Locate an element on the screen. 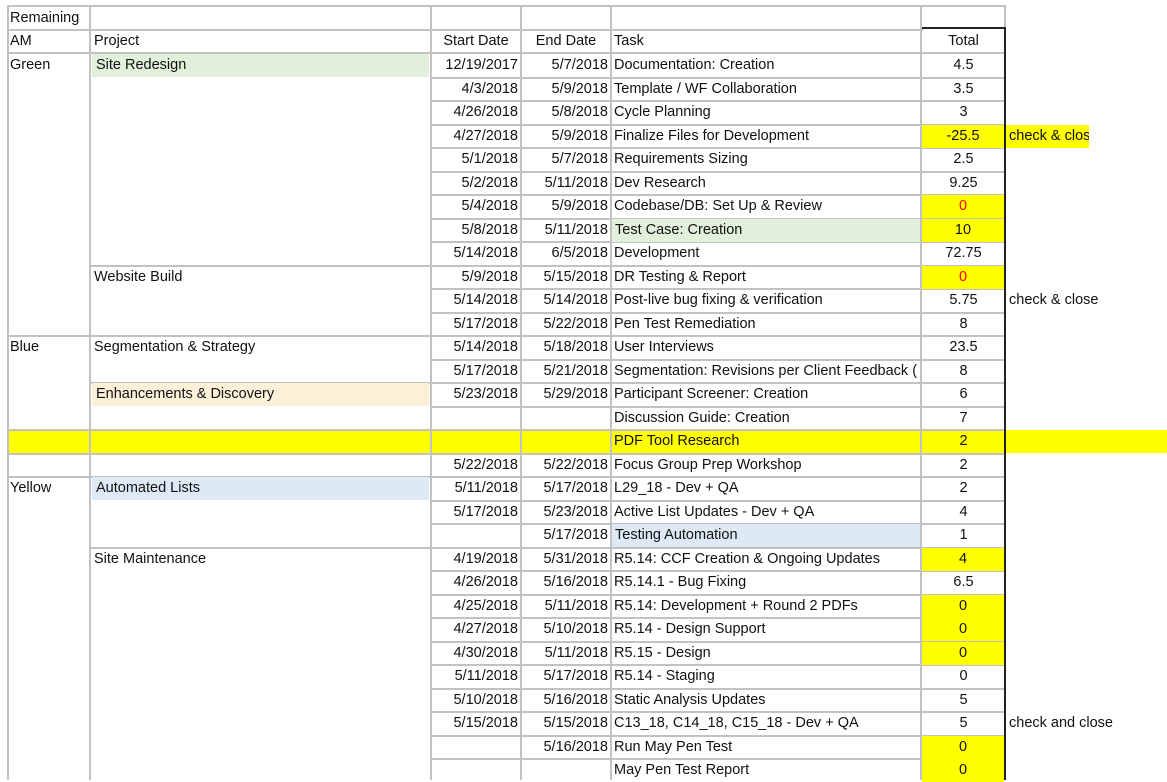 This screenshot has width=1167, height=782. end-date-cell: 5/15/2018 is located at coordinates (566, 723).